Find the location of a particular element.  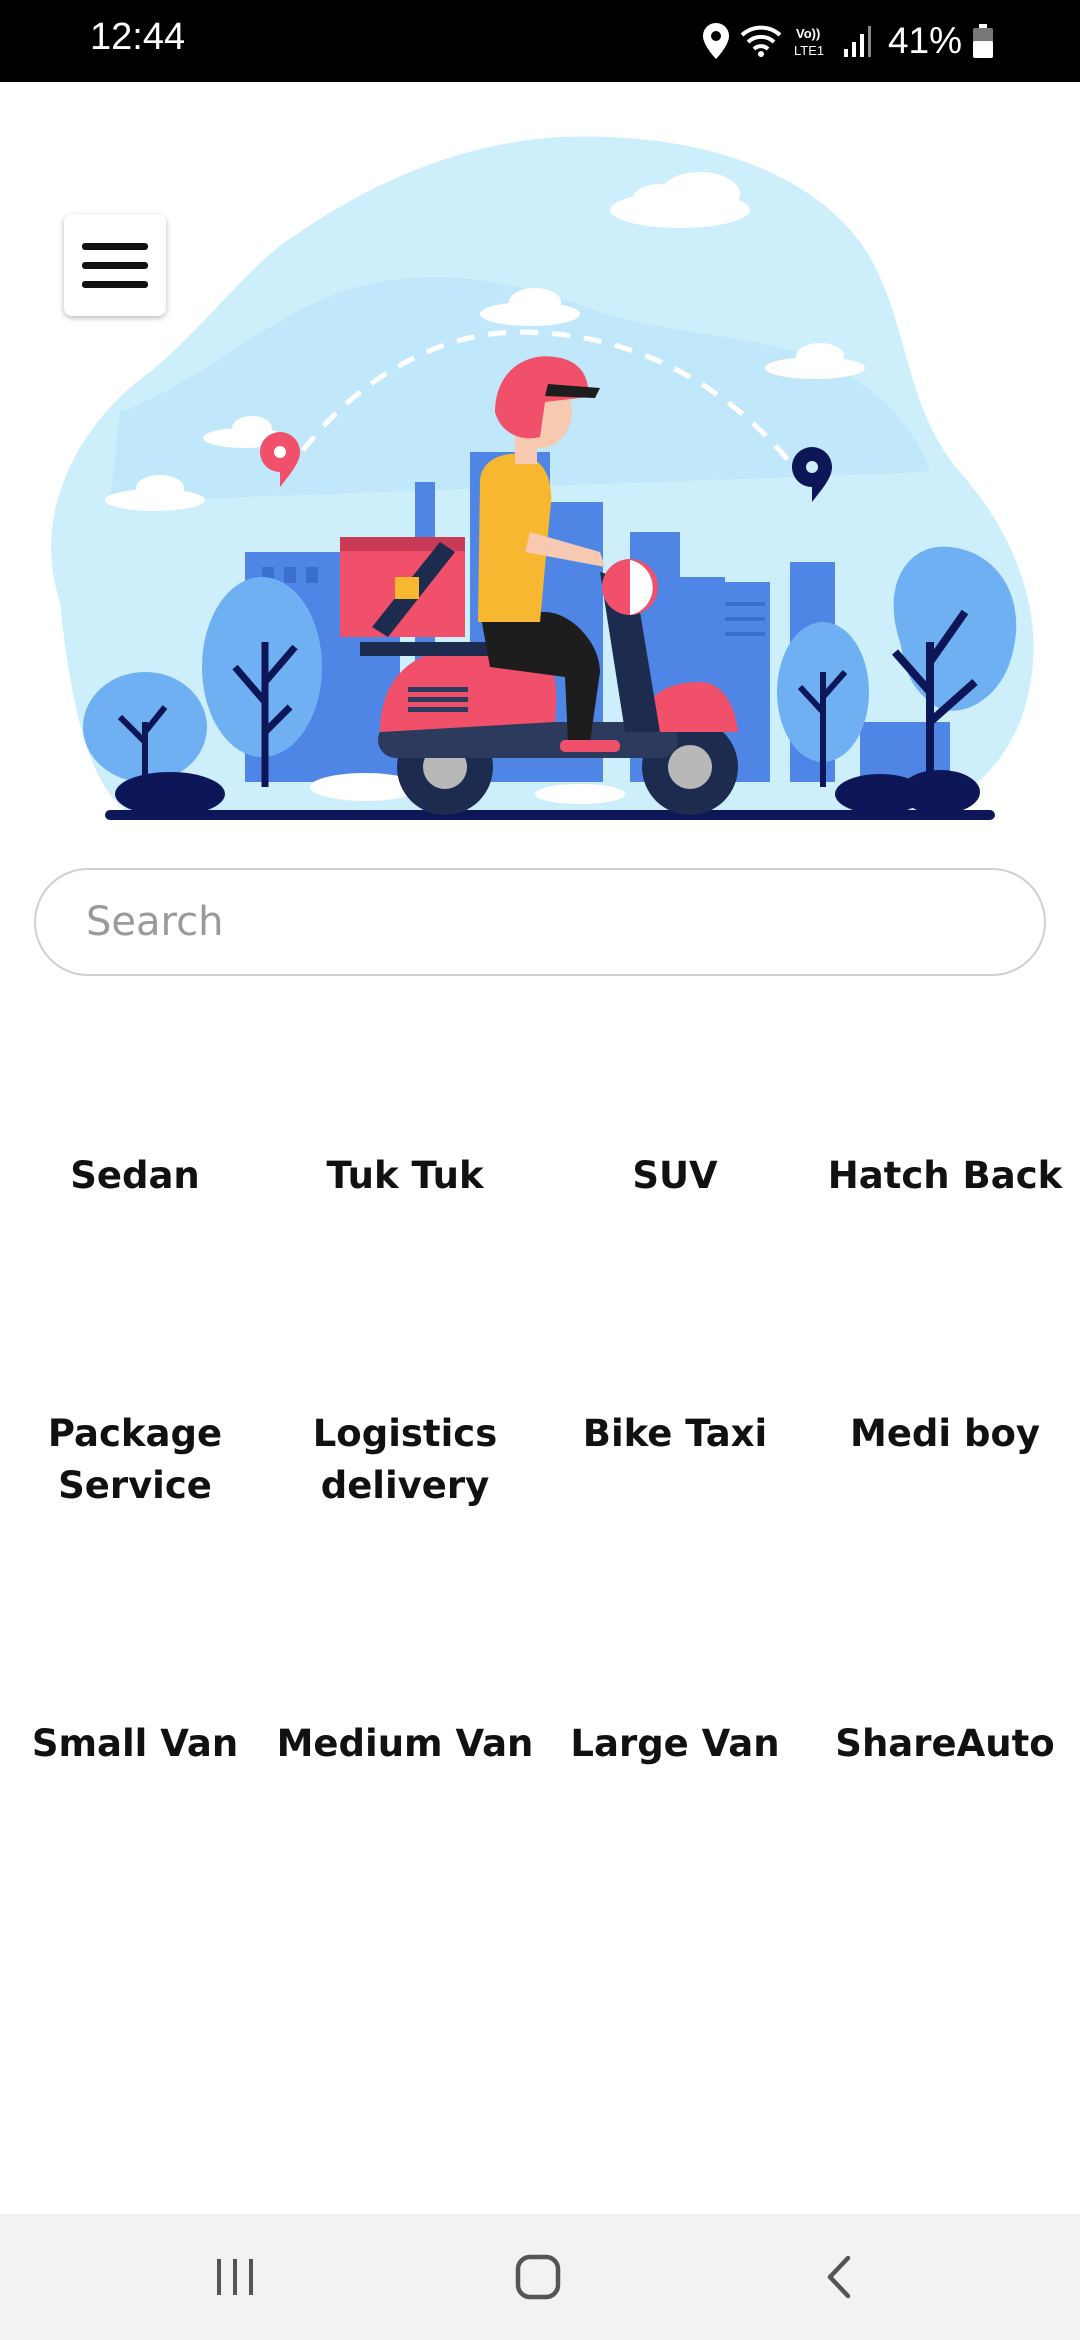

menu-button is located at coordinates (115, 265).